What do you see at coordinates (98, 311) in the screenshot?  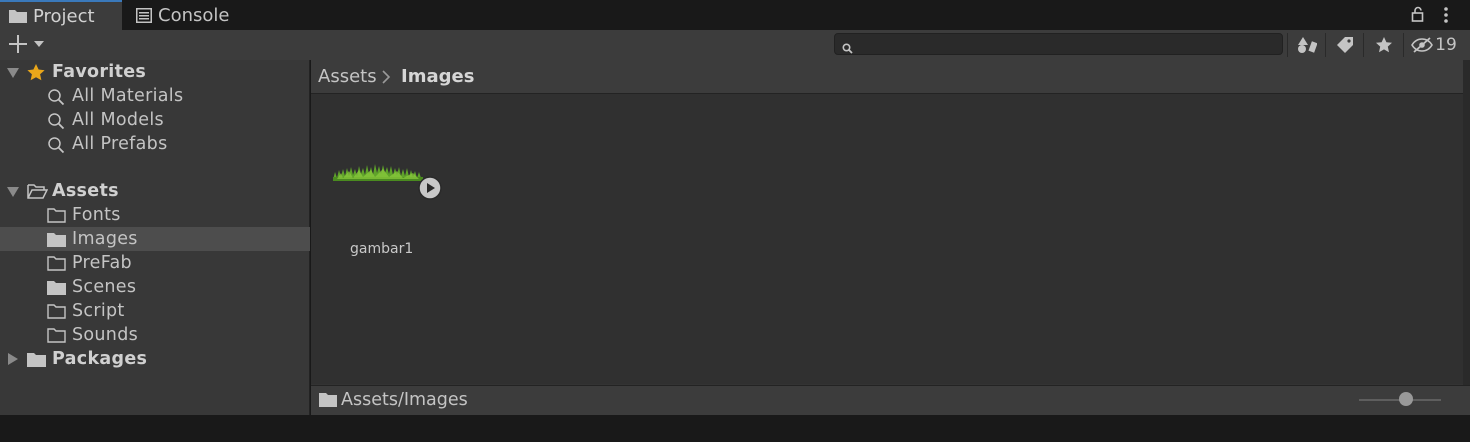 I see `tree-label: Script` at bounding box center [98, 311].